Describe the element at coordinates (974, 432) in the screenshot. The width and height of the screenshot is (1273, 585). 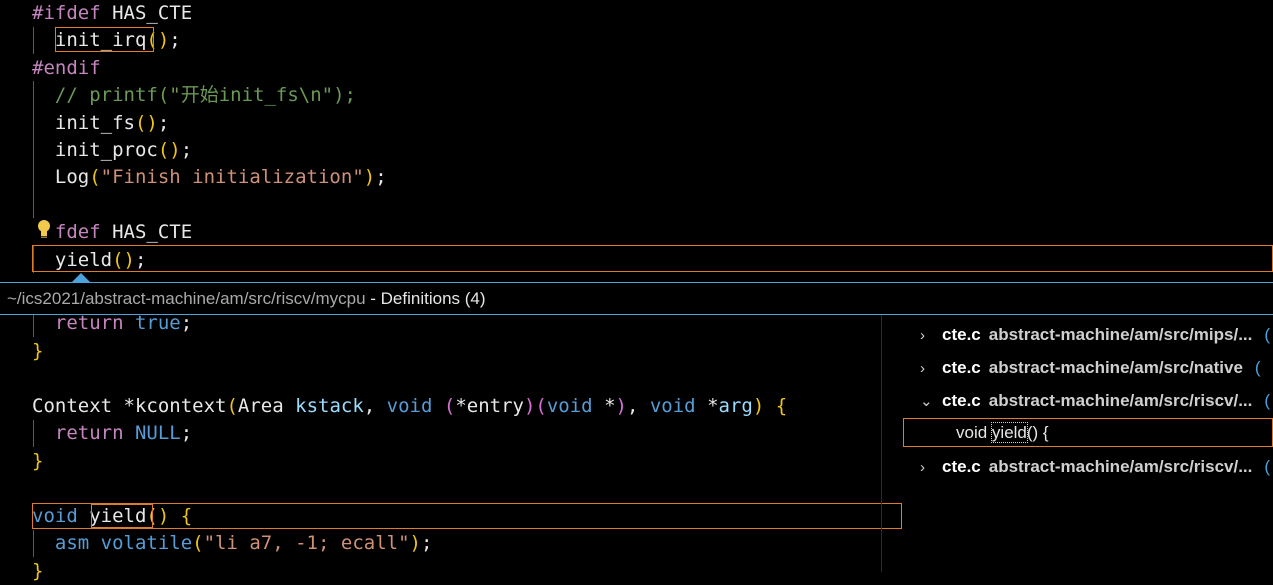
I see `ref-child-pre: void` at that location.